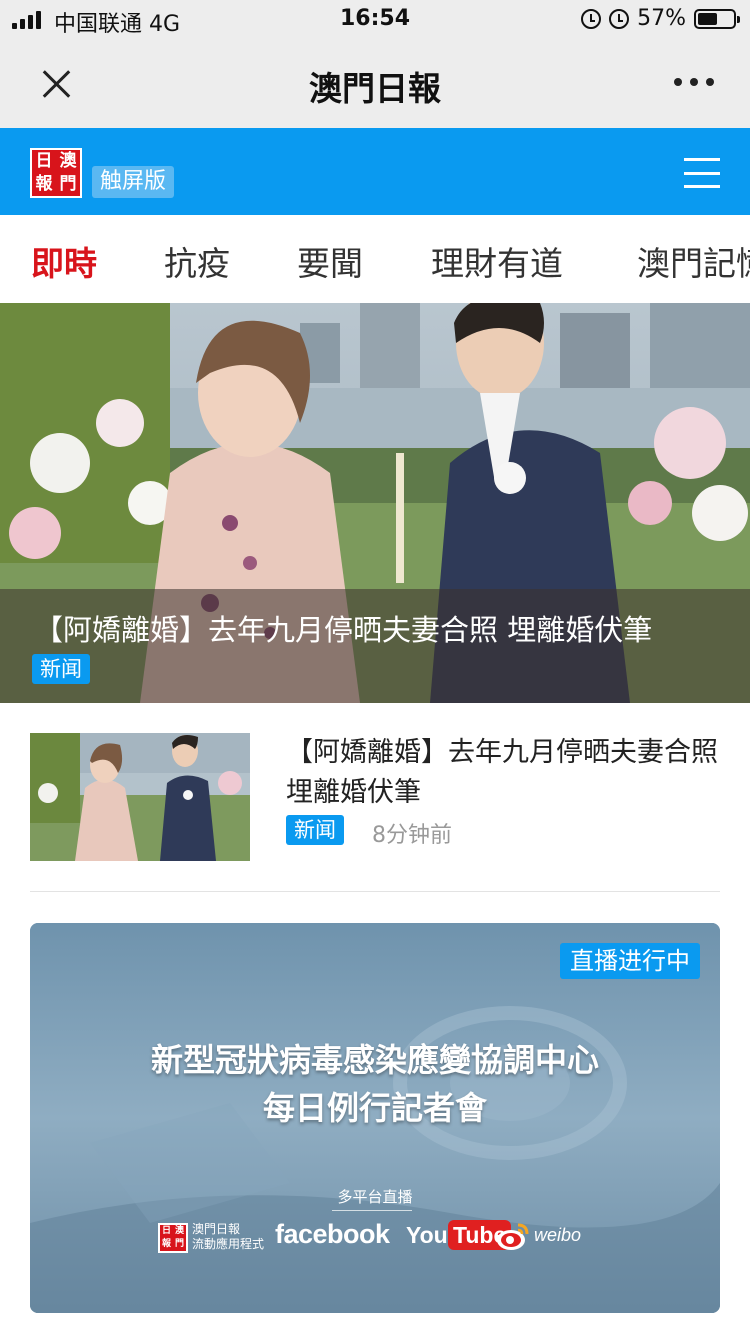  Describe the element at coordinates (44, 184) in the screenshot. I see `logo-char: 報` at that location.